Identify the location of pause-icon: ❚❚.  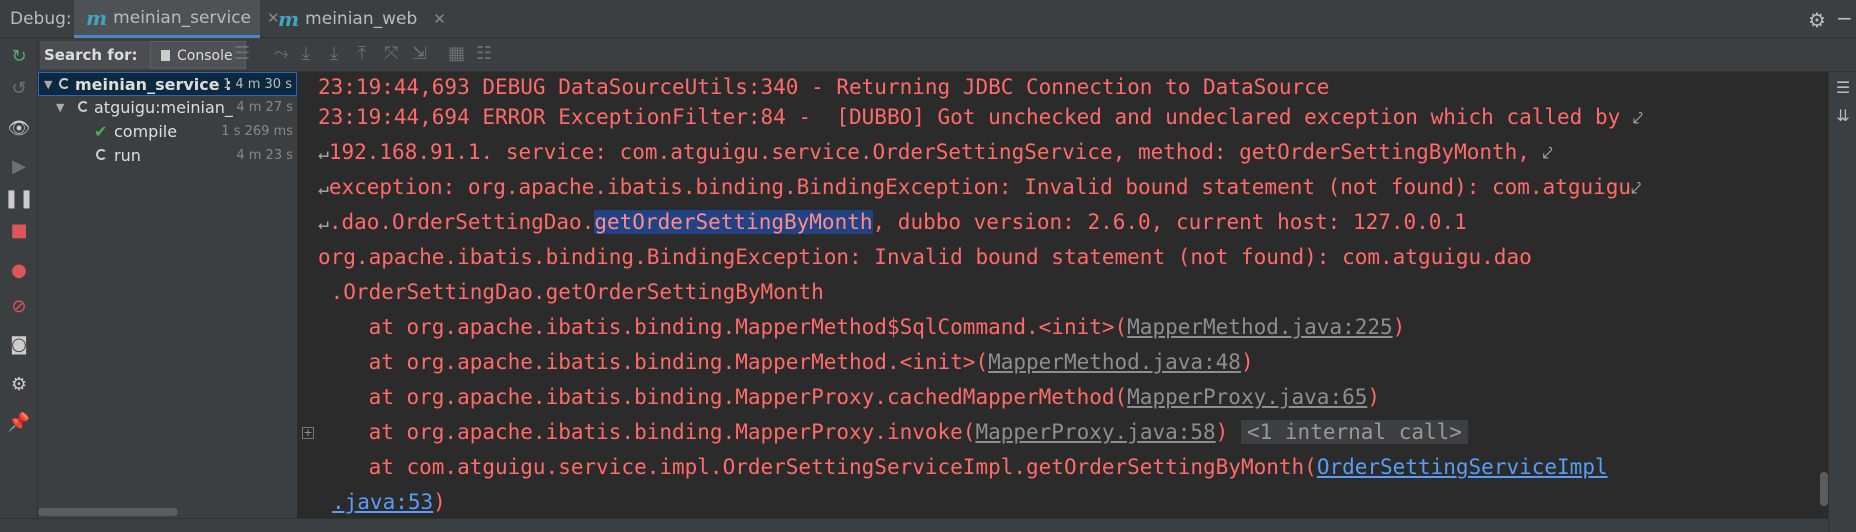
(19, 198).